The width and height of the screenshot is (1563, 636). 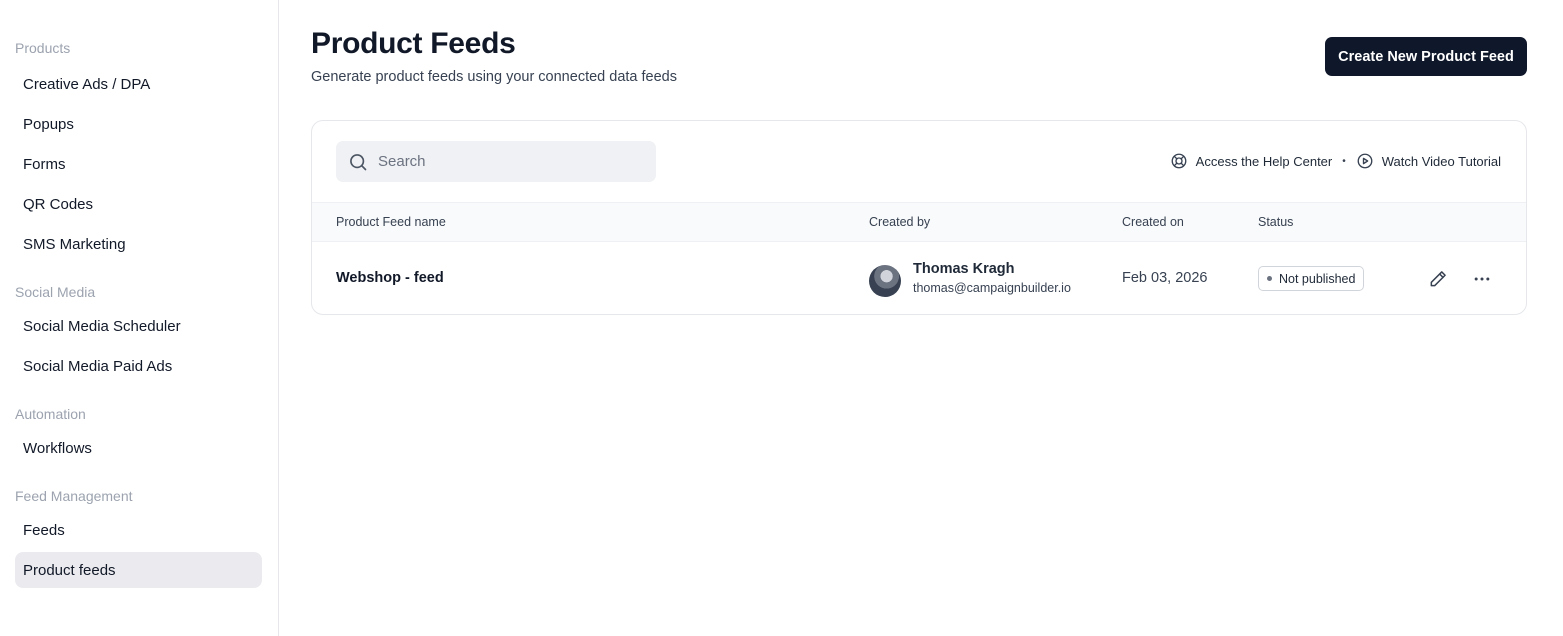 I want to click on sidebar-item-social-media-scheduler: Social Media Scheduler, so click(x=138, y=326).